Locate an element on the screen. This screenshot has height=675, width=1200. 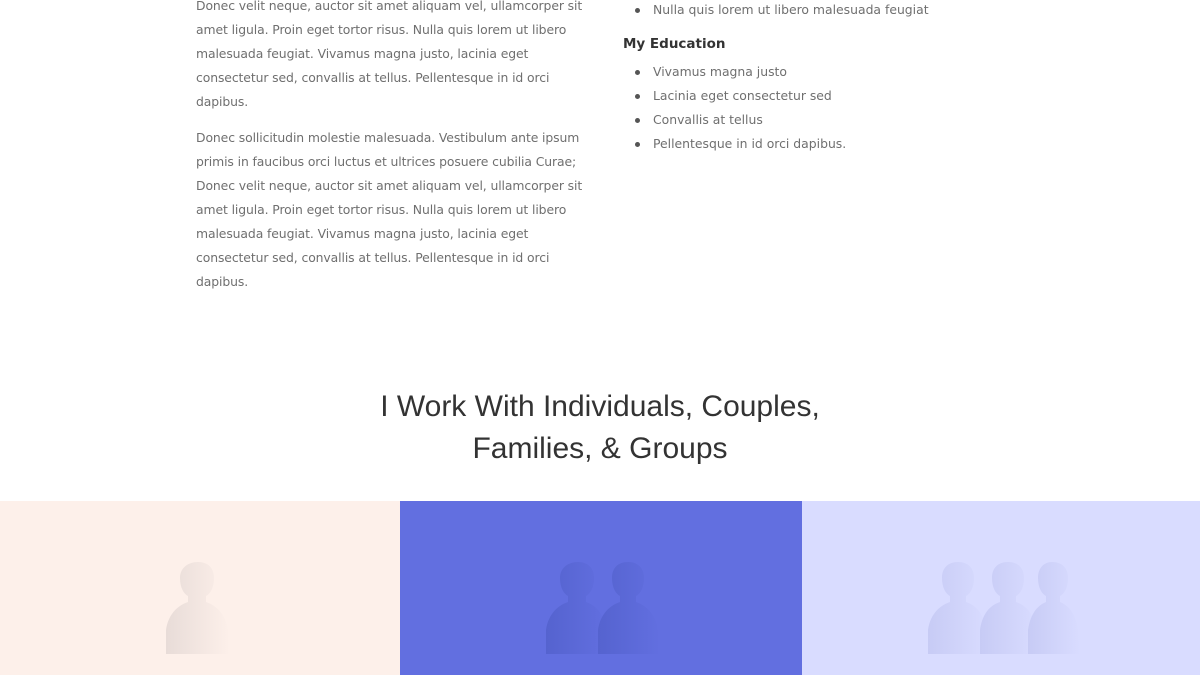
education-heading: My Education is located at coordinates (674, 44).